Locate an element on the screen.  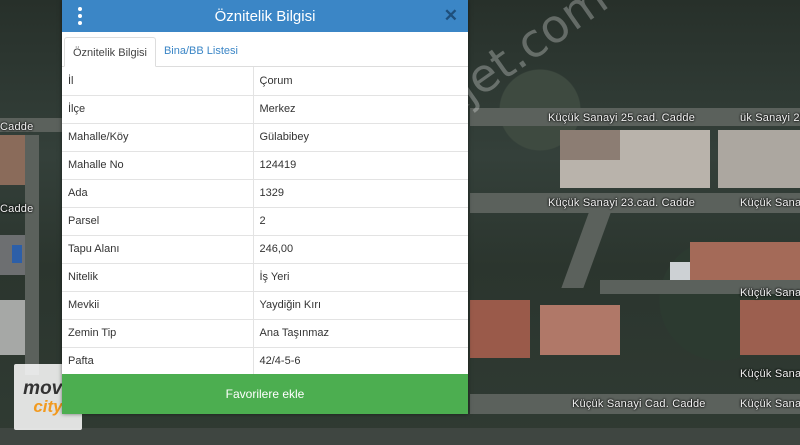
table-row: Mahalle/Köy Gülabibey is located at coordinates (265, 137).